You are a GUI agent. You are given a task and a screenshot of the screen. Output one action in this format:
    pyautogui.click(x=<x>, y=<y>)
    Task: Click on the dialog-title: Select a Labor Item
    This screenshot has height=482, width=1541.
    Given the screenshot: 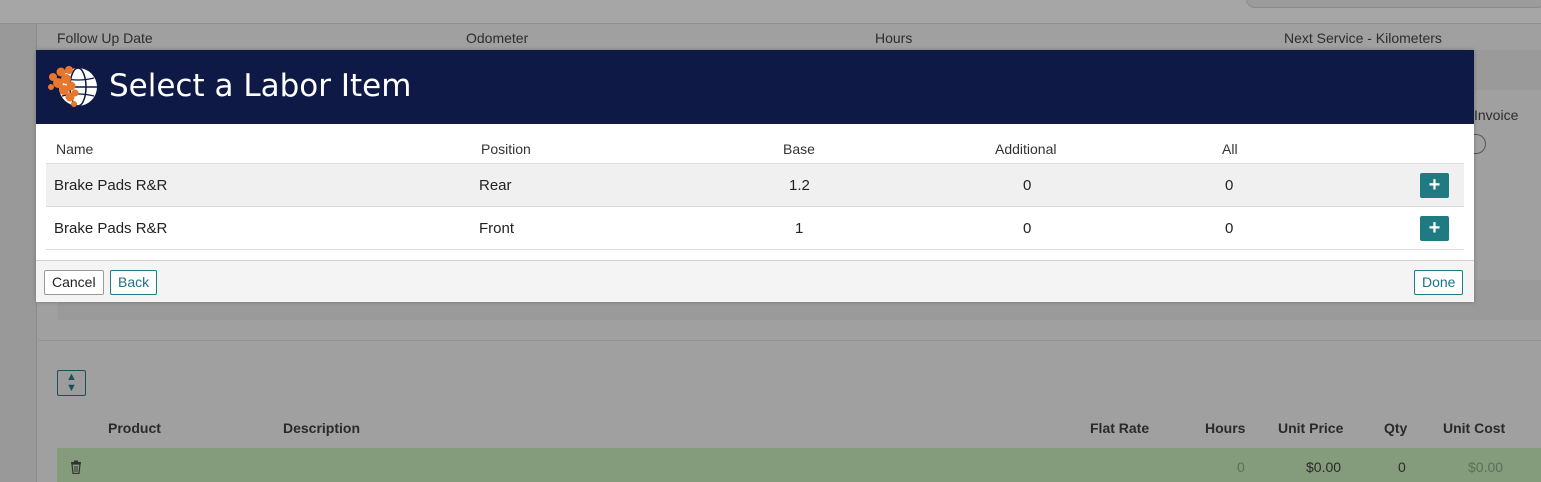 What is the action you would take?
    pyautogui.click(x=260, y=86)
    